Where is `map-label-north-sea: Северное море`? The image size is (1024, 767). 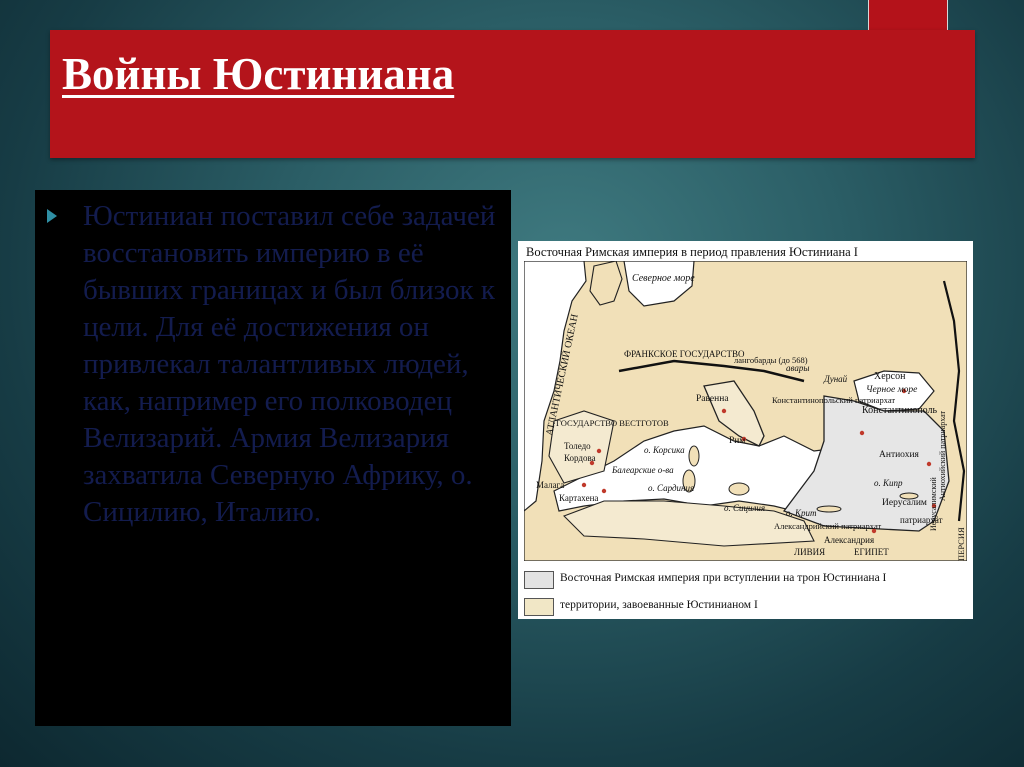 map-label-north-sea: Северное море is located at coordinates (663, 278).